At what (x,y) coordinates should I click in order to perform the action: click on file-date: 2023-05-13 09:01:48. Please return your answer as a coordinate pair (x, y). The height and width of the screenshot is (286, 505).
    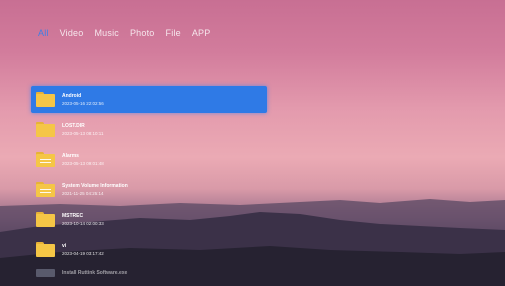
    Looking at the image, I should click on (83, 163).